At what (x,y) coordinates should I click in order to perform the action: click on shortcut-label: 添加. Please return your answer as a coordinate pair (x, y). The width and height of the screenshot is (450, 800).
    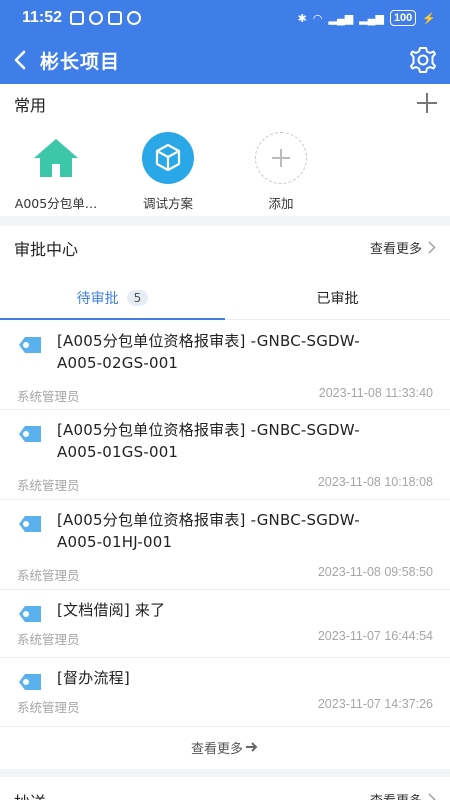
    Looking at the image, I should click on (281, 203).